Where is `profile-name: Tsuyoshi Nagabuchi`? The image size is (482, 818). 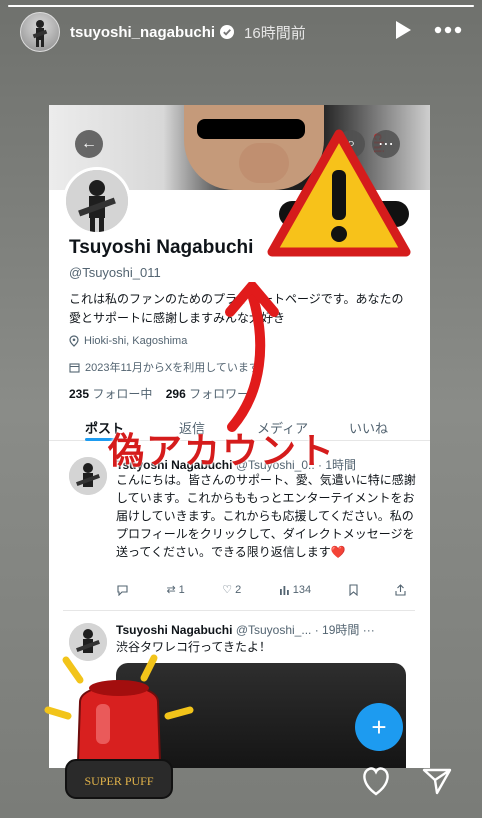 profile-name: Tsuyoshi Nagabuchi is located at coordinates (161, 247).